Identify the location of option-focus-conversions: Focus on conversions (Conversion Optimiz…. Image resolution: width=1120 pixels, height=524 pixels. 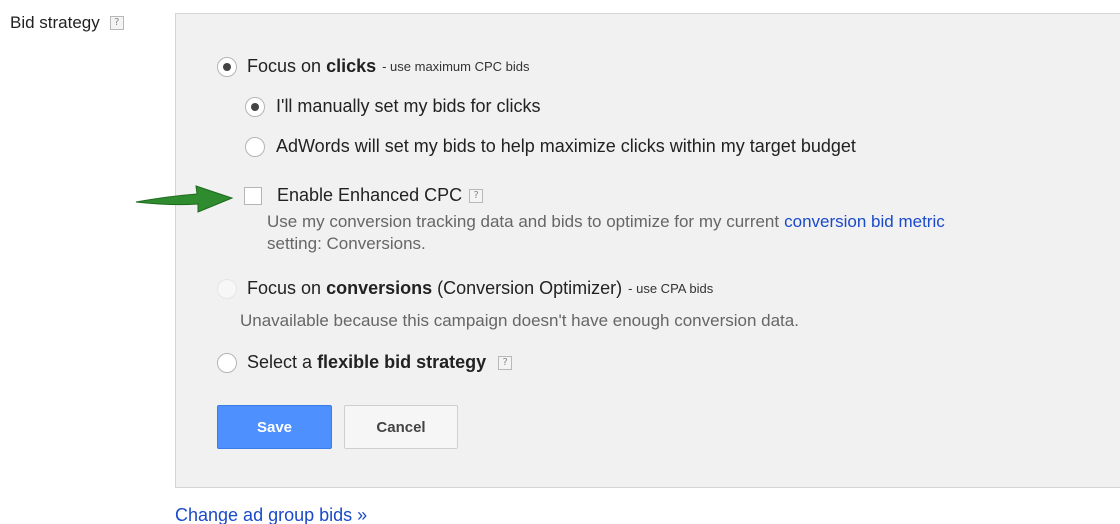
(465, 288).